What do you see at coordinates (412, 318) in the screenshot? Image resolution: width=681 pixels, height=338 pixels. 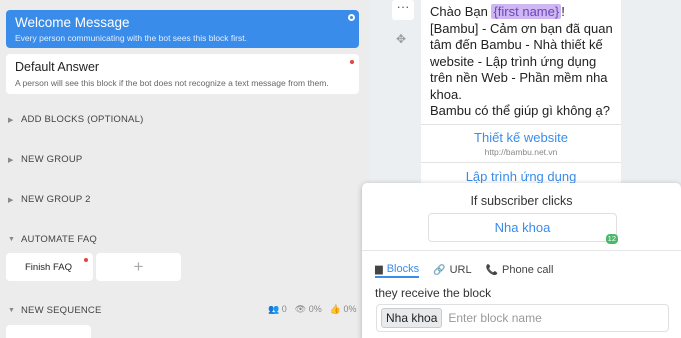 I see `selected-block-chip: Nha khoa` at bounding box center [412, 318].